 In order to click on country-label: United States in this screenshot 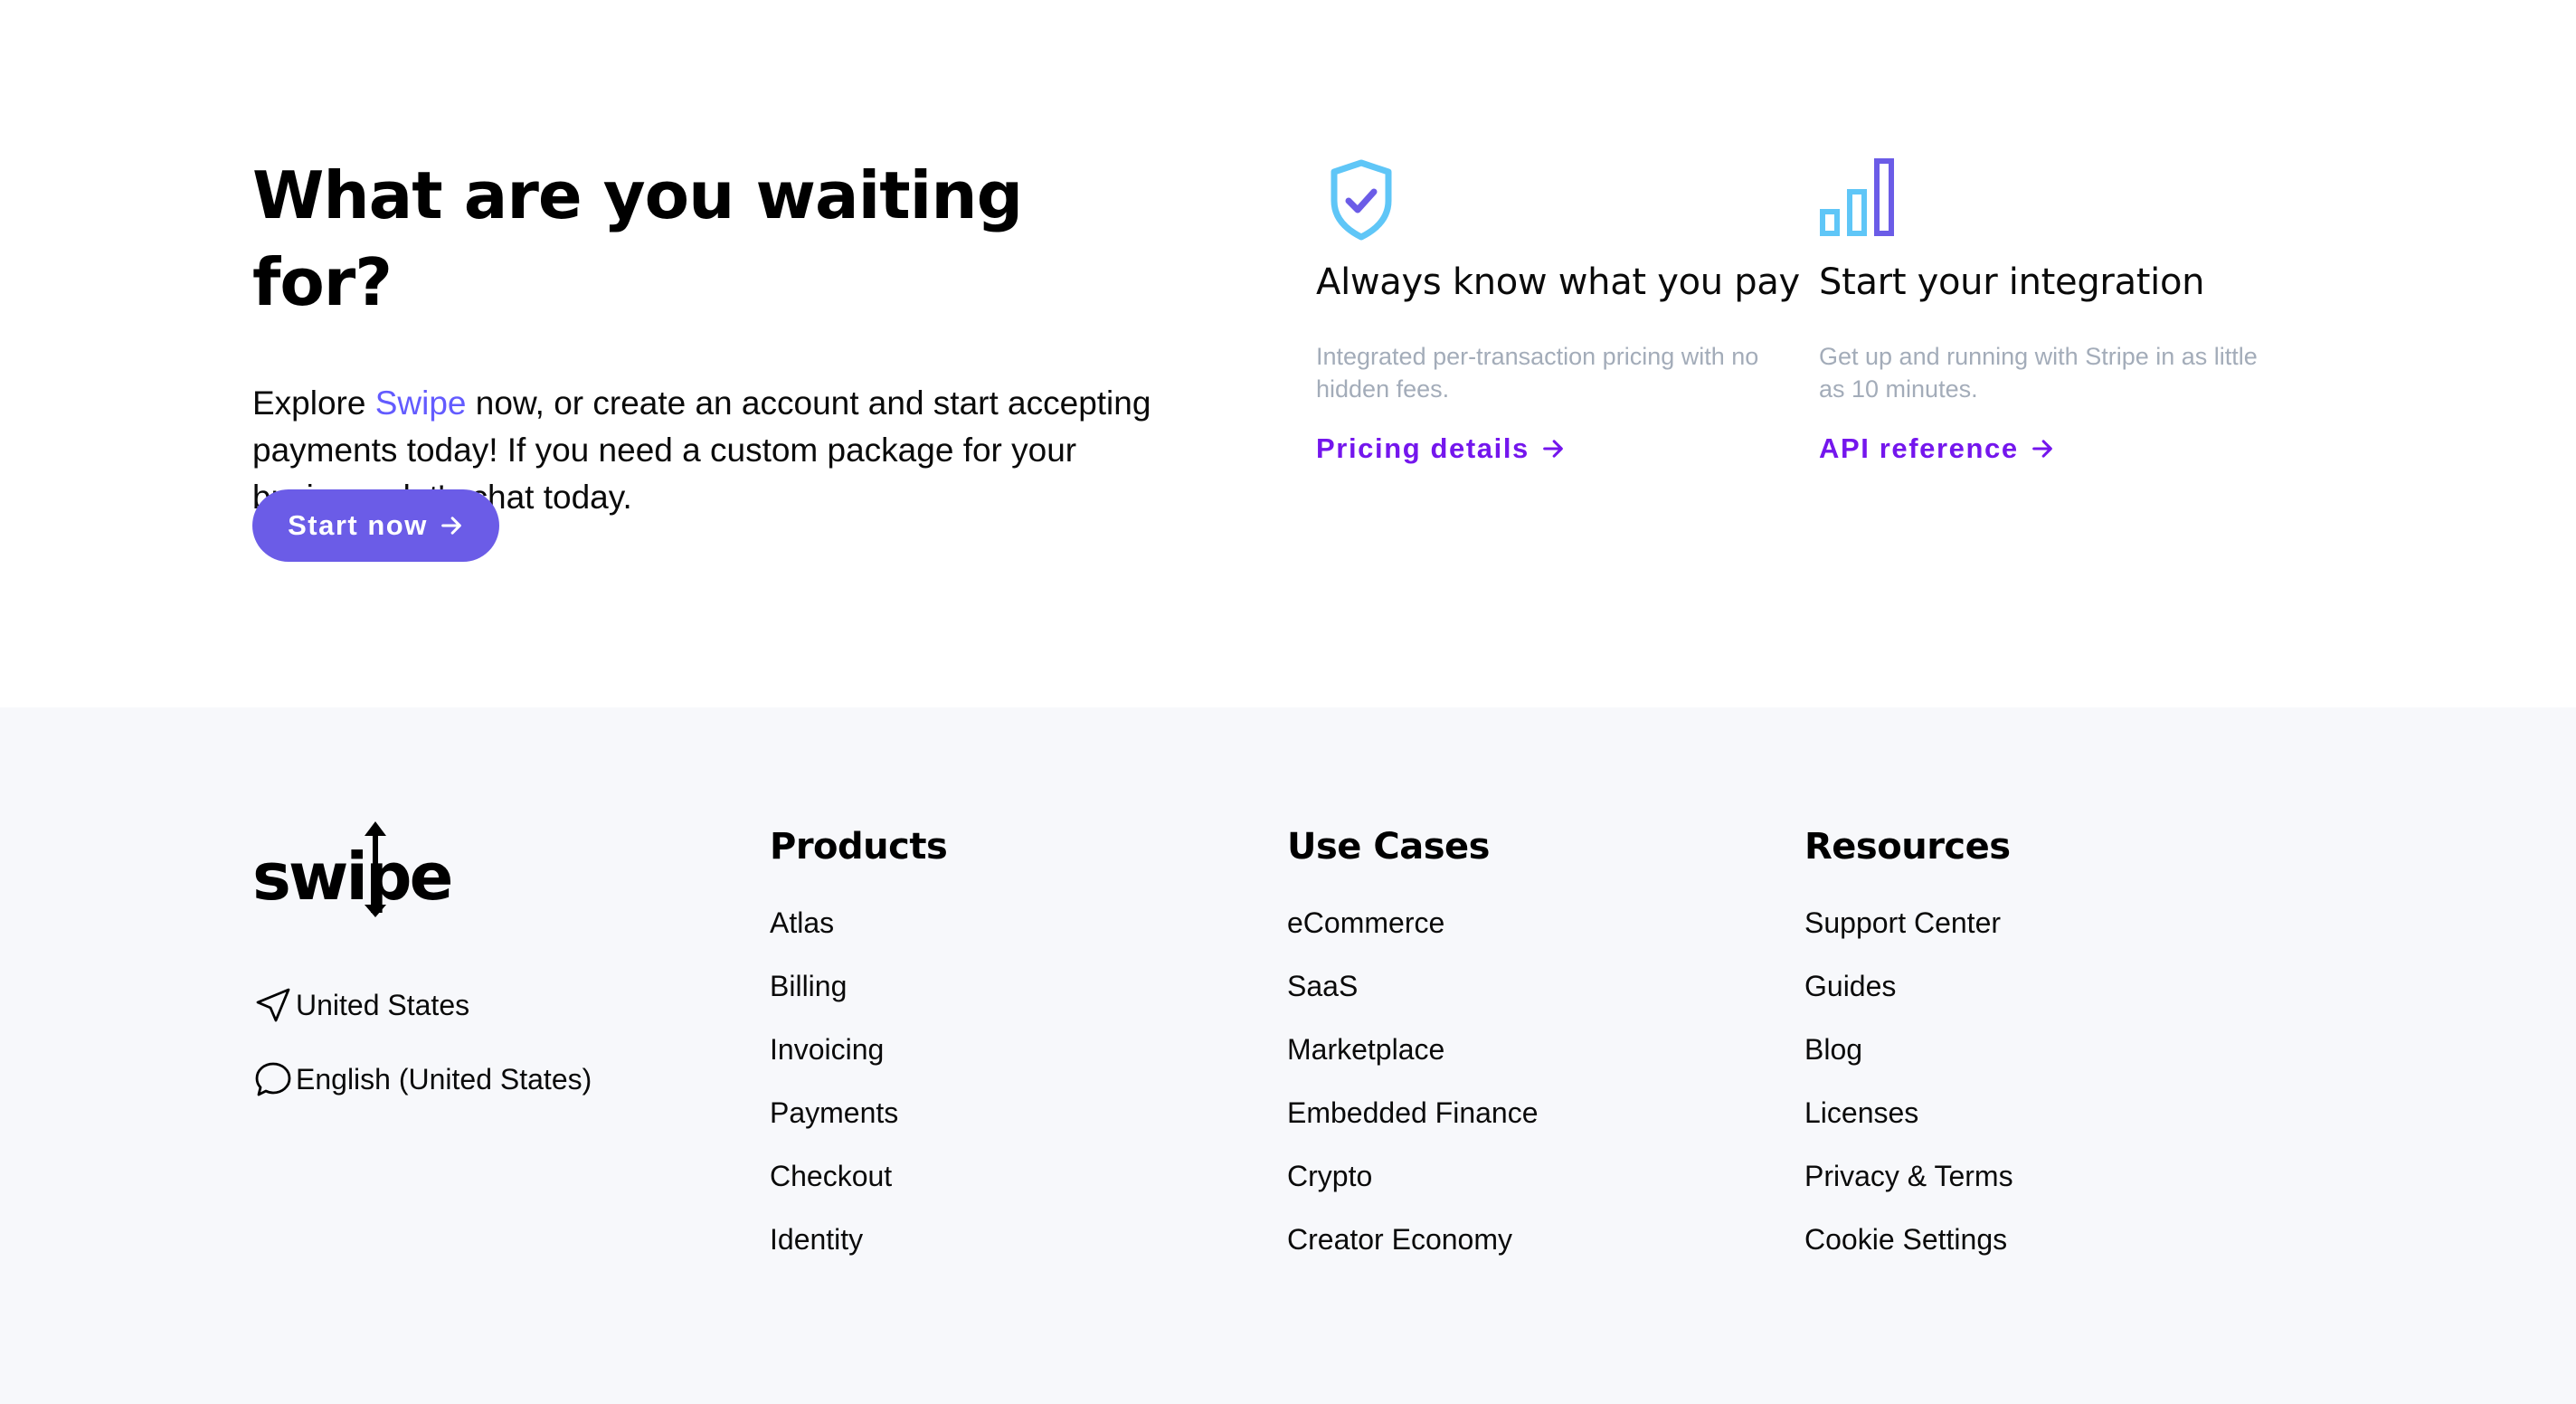, I will do `click(383, 1004)`.